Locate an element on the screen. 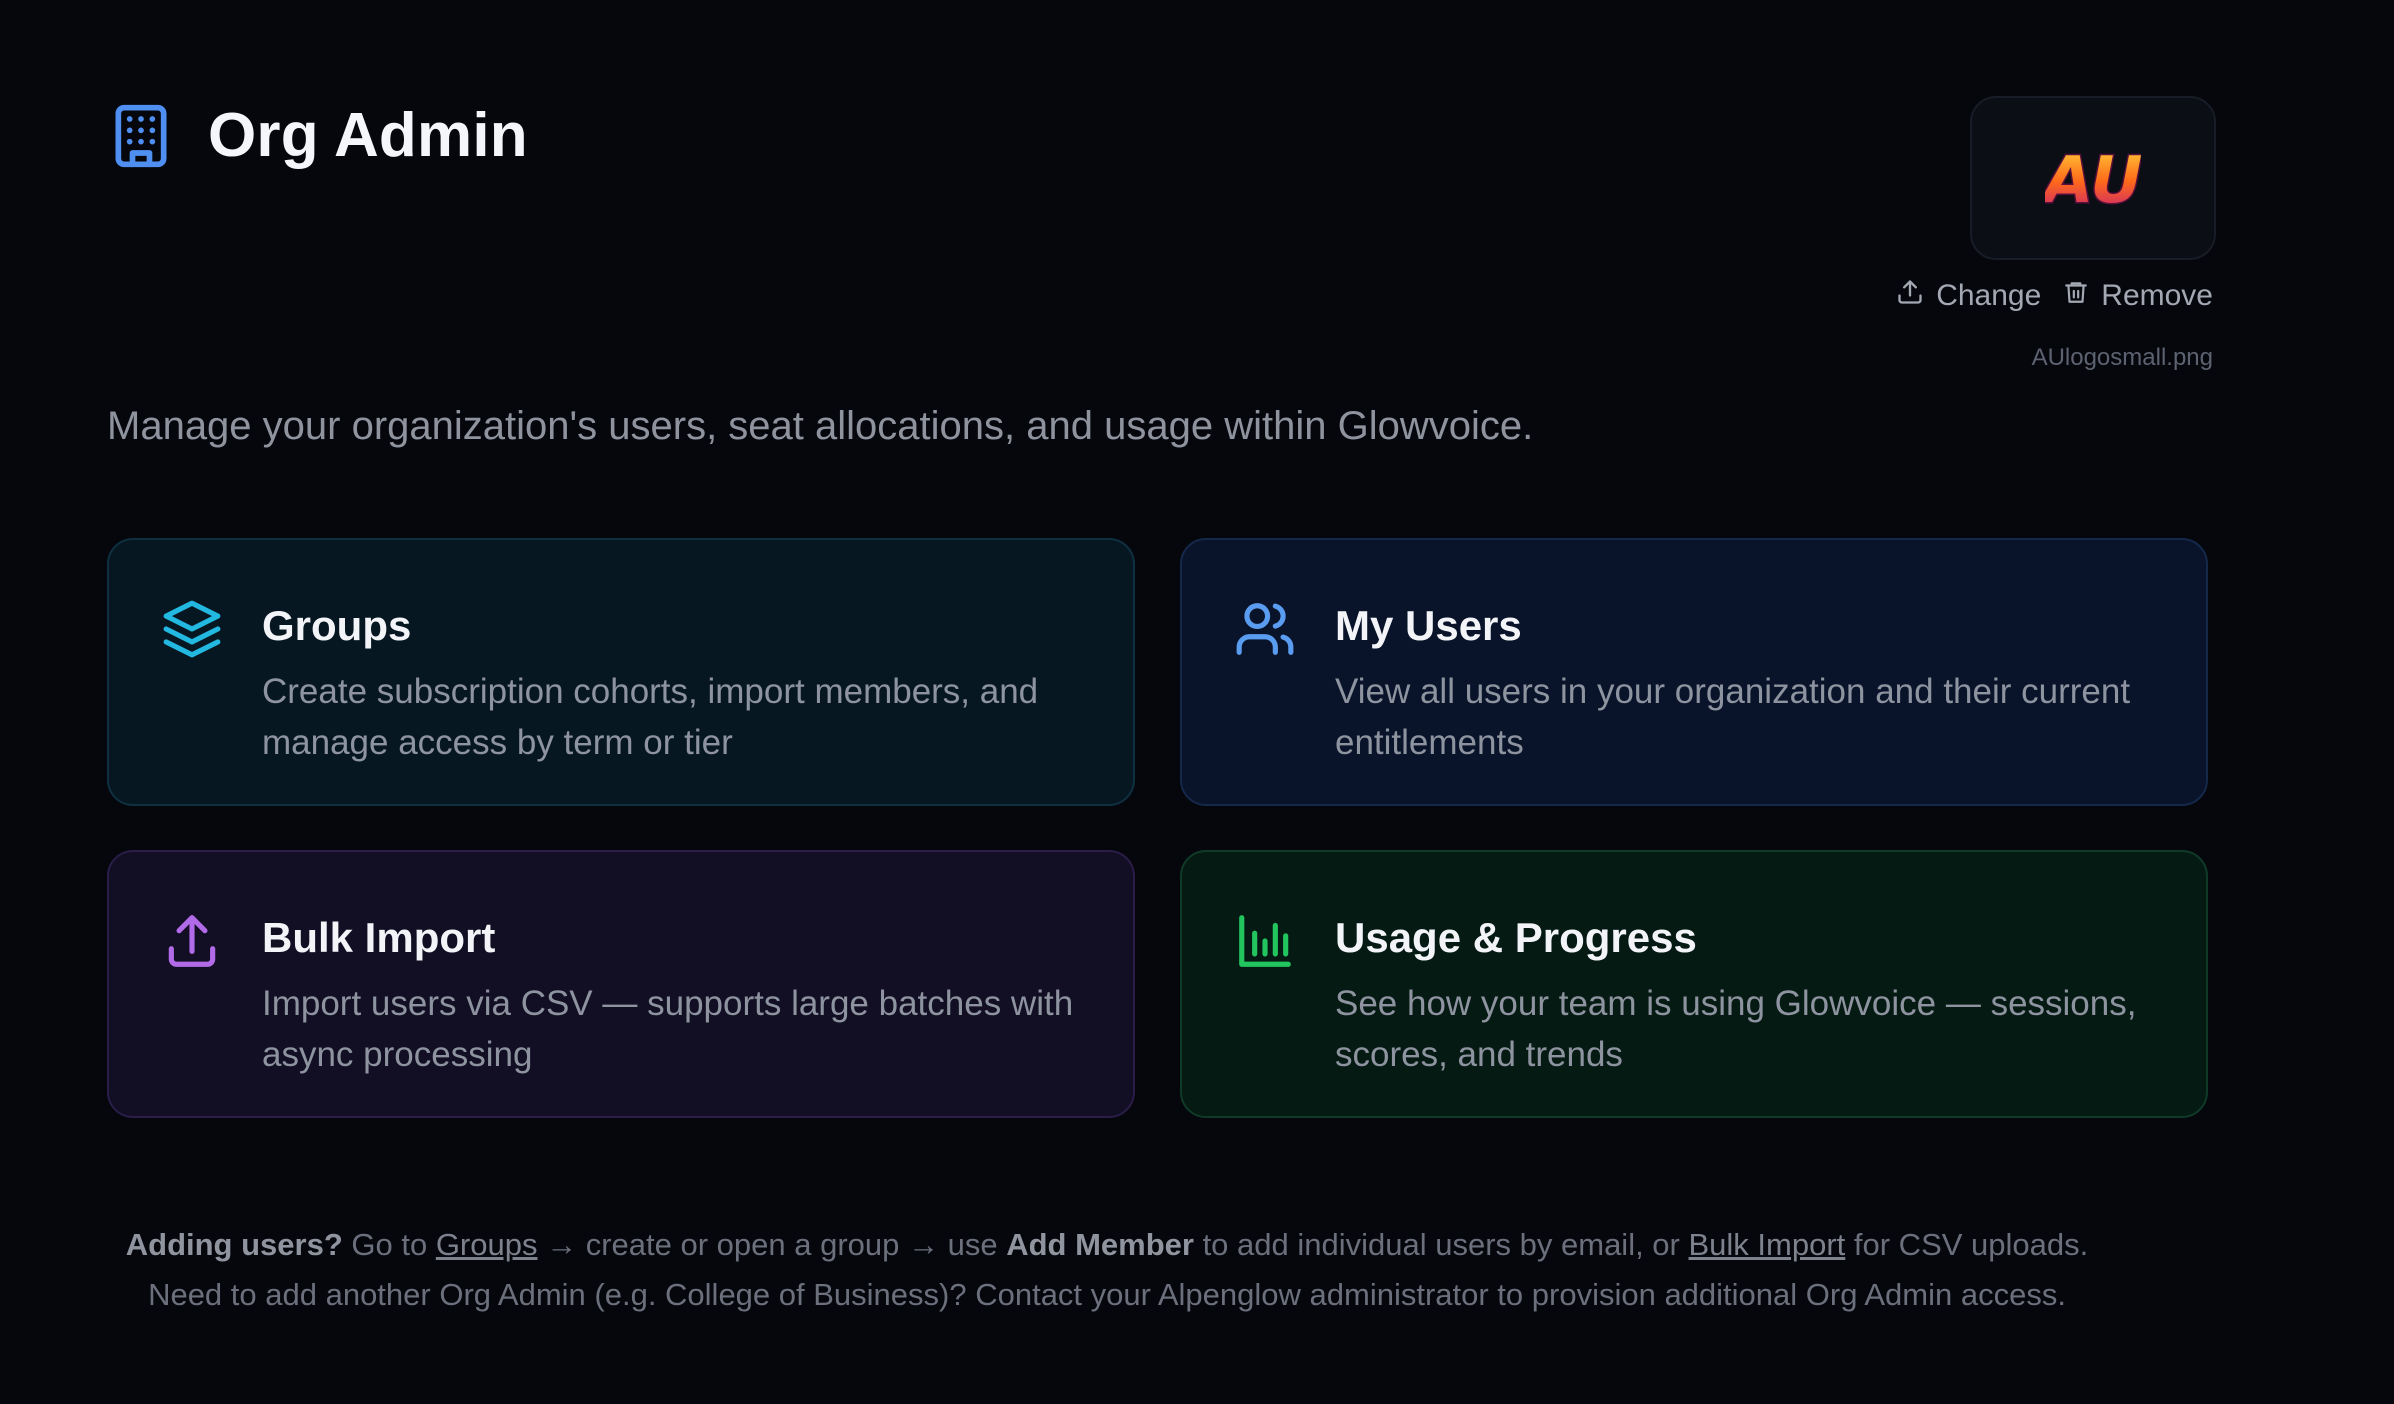 The image size is (2394, 1404). help-text: → create or open a group → use is located at coordinates (772, 1244).